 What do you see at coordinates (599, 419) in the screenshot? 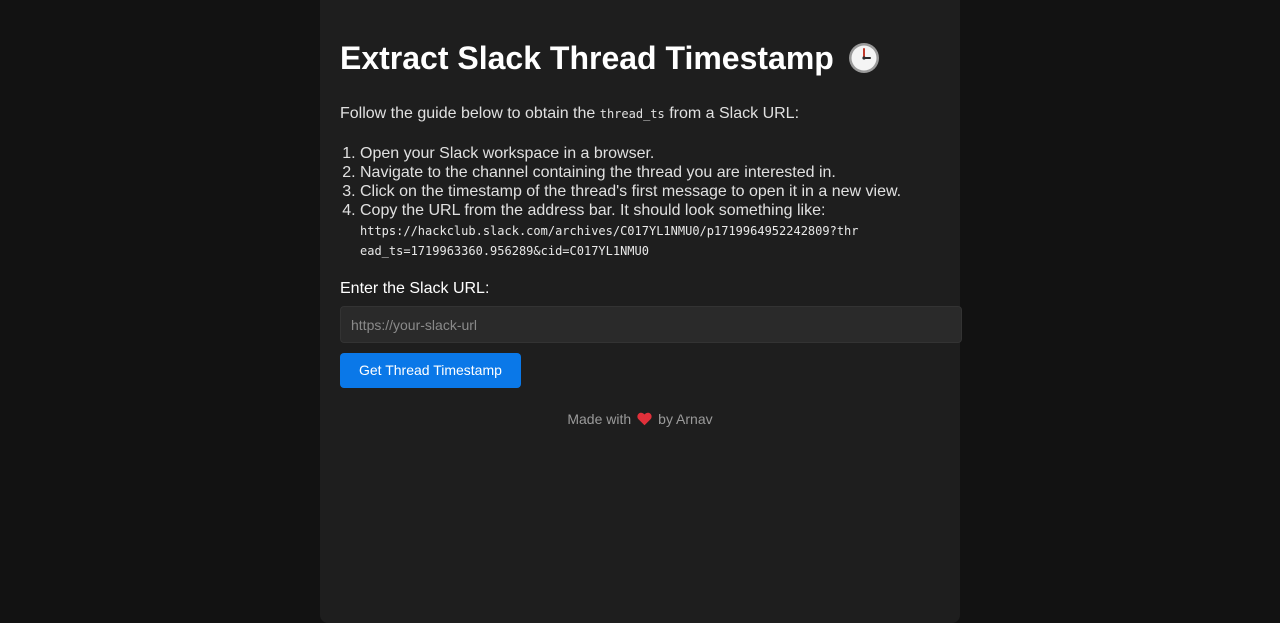
I see `footer-before: Made with` at bounding box center [599, 419].